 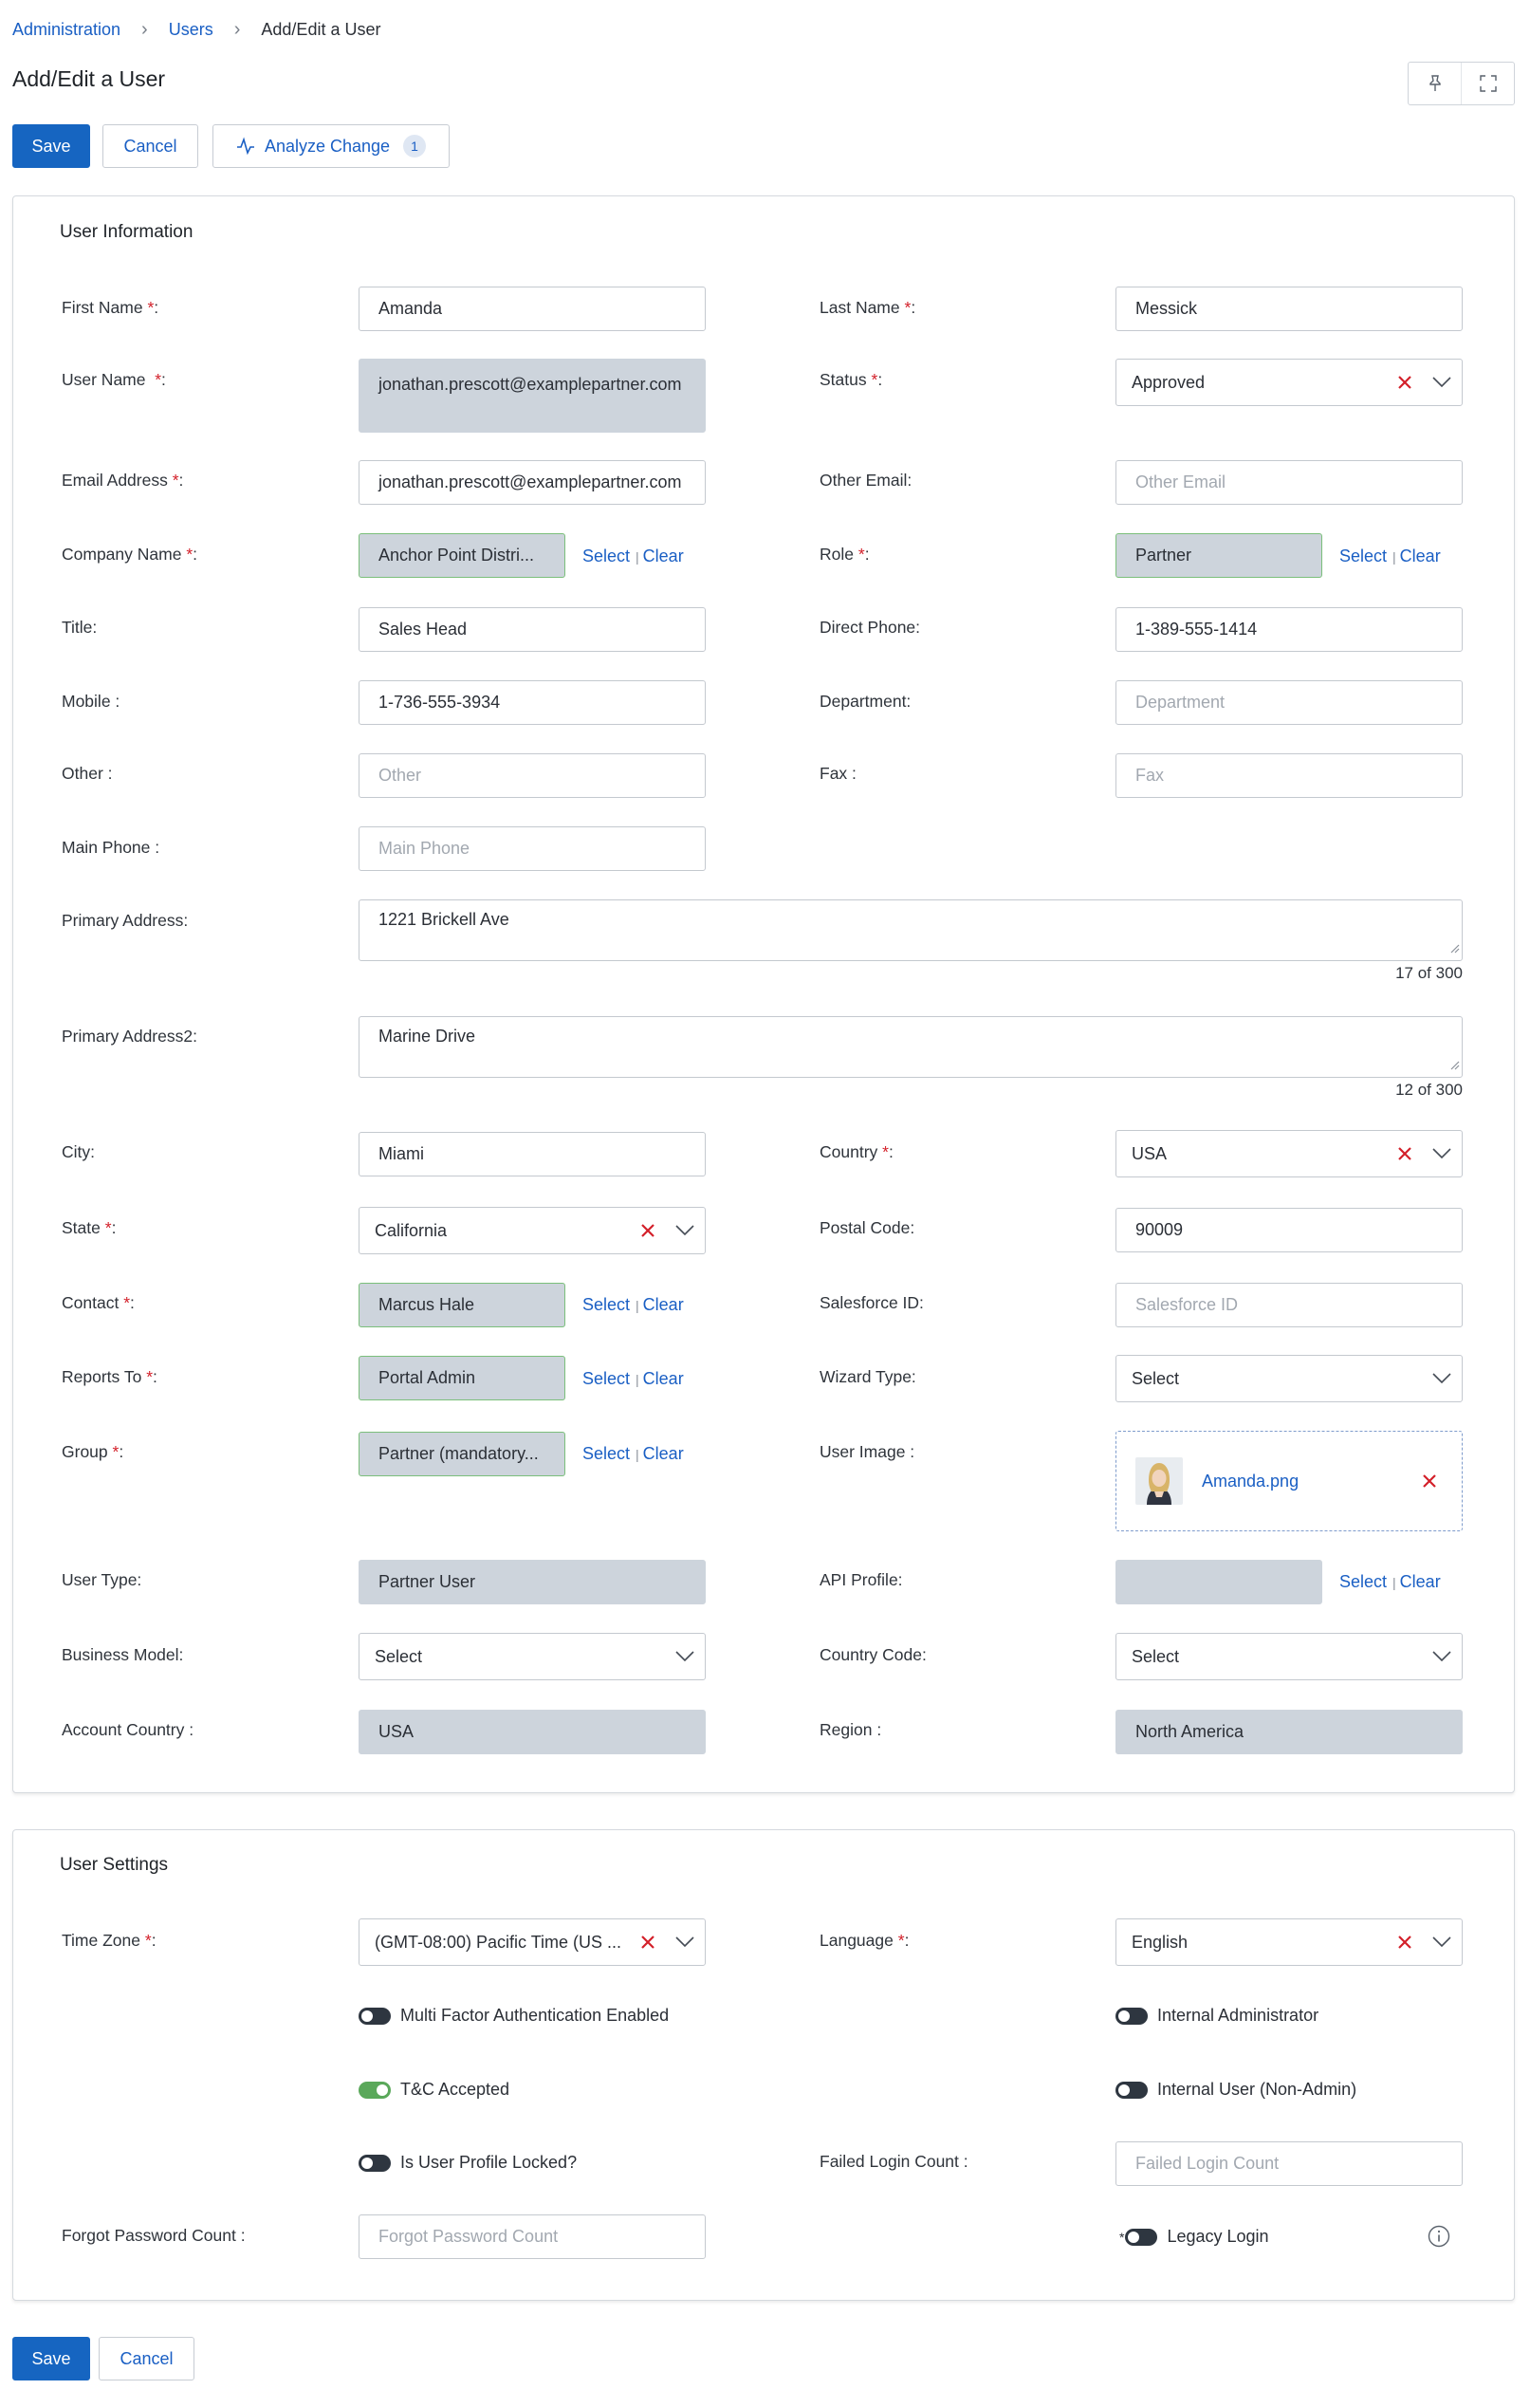 I want to click on city-field: Miami, so click(x=532, y=1154).